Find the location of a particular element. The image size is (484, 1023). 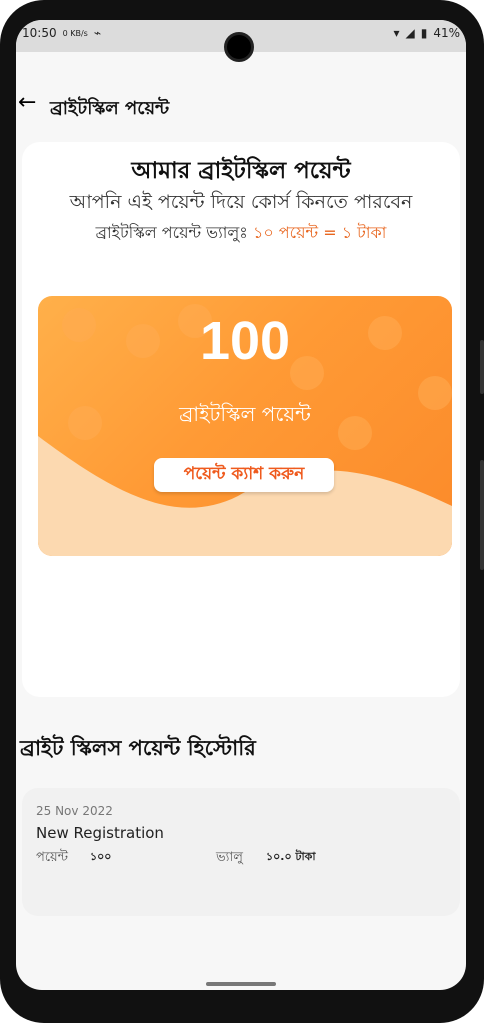

status-time: 10:50 is located at coordinates (39, 33).